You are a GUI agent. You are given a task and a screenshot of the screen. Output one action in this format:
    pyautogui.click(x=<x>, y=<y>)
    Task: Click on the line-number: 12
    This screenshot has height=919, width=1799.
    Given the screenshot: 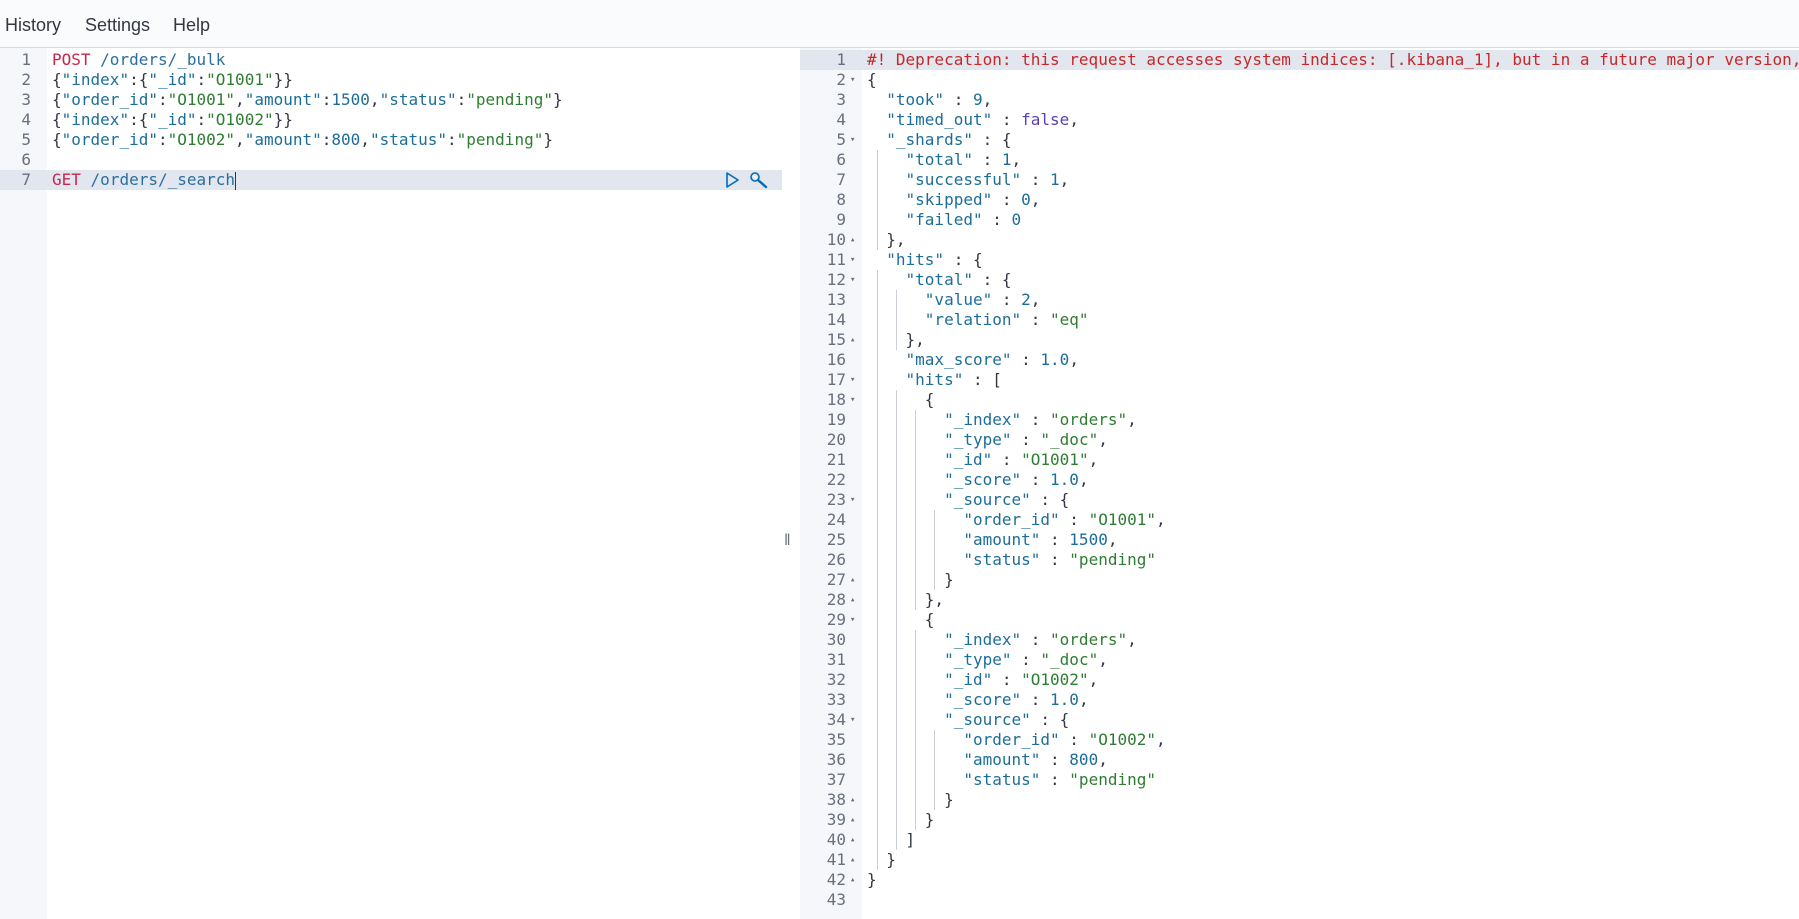 What is the action you would take?
    pyautogui.click(x=836, y=279)
    